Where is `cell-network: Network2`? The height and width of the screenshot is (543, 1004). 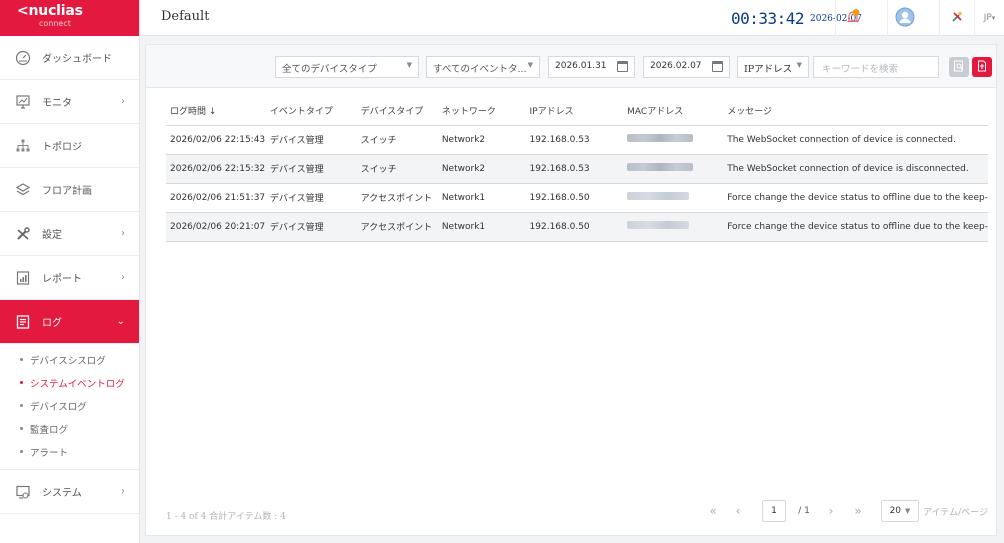
cell-network: Network2 is located at coordinates (481, 140).